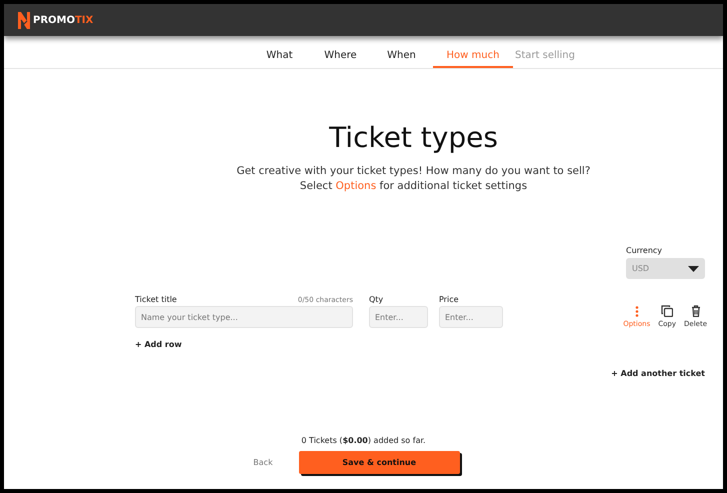 The image size is (727, 493). What do you see at coordinates (667, 311) in the screenshot?
I see `copy-icon` at bounding box center [667, 311].